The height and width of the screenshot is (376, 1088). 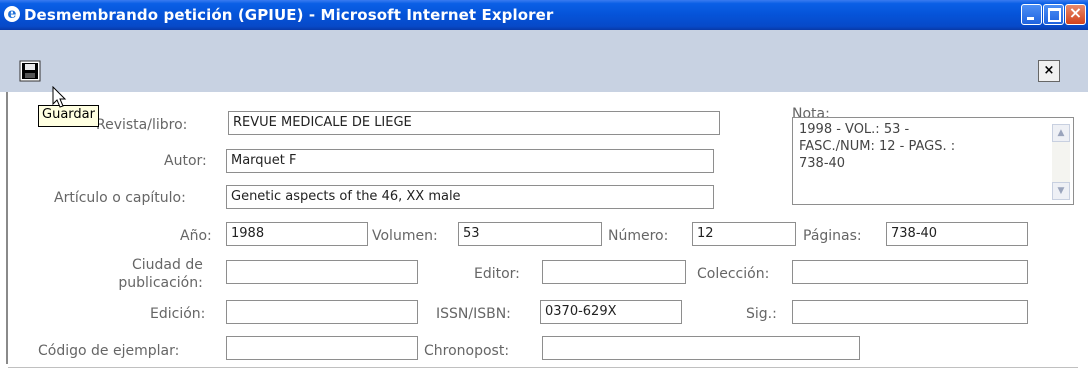 What do you see at coordinates (322, 312) in the screenshot?
I see `edicion-input` at bounding box center [322, 312].